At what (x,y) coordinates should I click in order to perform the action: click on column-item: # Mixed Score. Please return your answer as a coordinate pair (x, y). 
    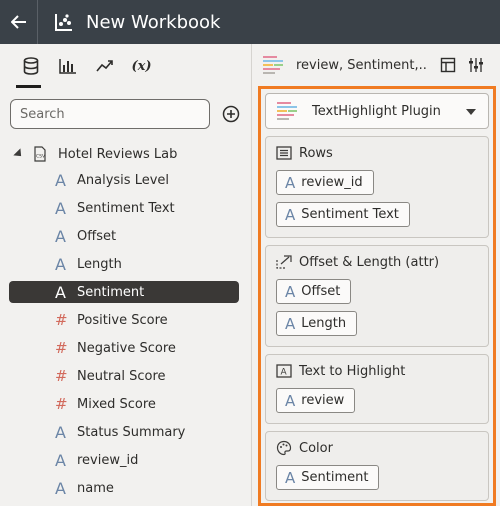
    Looking at the image, I should click on (125, 404).